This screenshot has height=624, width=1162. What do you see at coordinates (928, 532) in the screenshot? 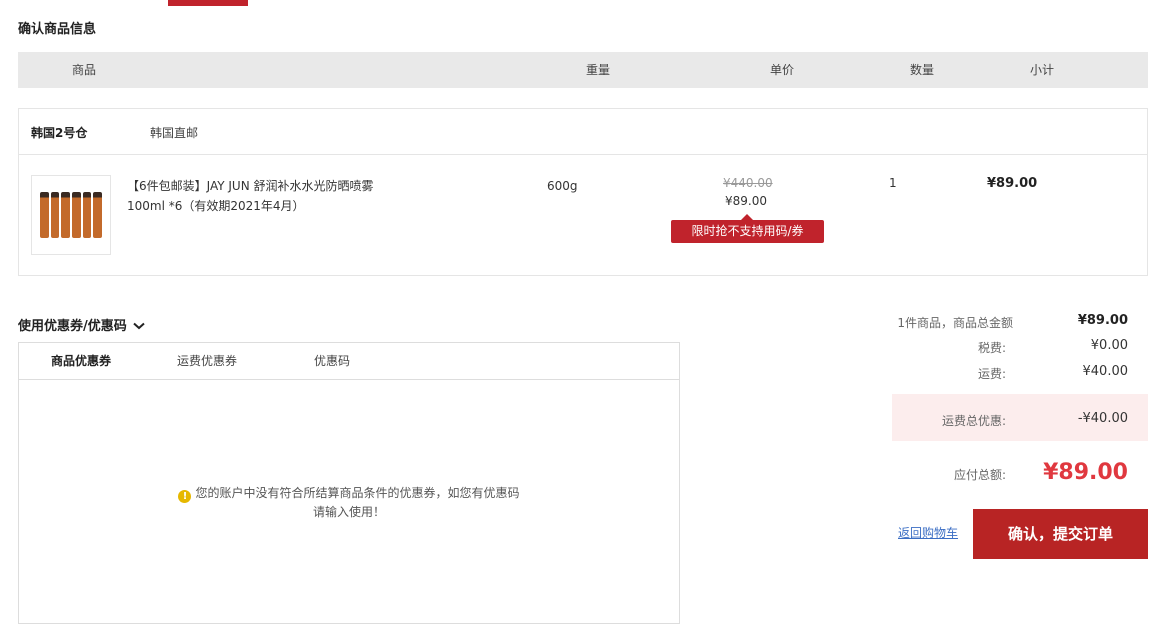
I see `back-to-cart-link: 返回购物车` at bounding box center [928, 532].